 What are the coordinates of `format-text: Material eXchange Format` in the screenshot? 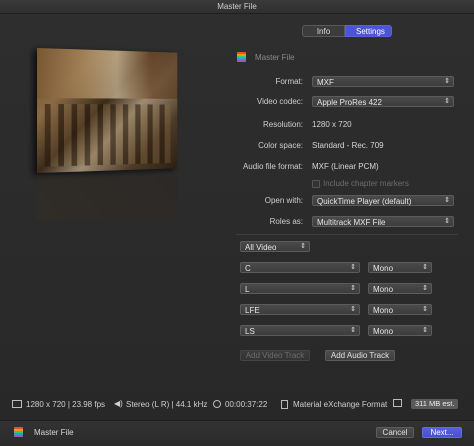 It's located at (340, 404).